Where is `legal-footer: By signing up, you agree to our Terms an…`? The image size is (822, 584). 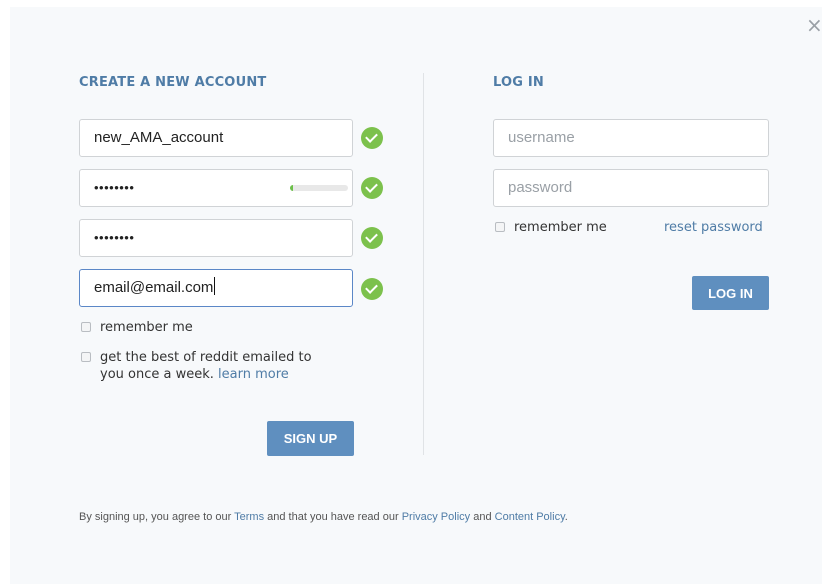
legal-footer: By signing up, you agree to our Terms an… is located at coordinates (323, 517).